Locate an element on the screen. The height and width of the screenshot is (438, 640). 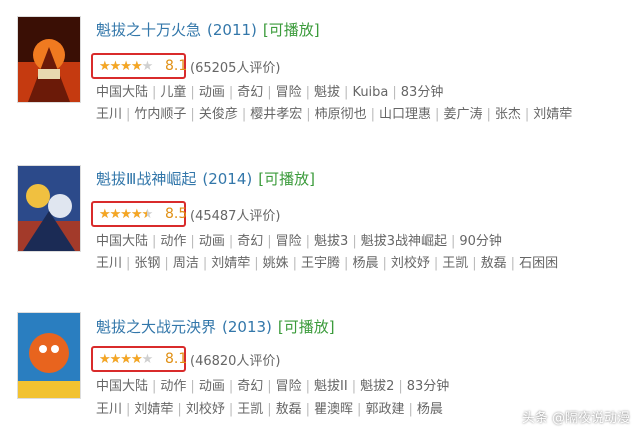
list-item: 石困困 is located at coordinates (538, 263).